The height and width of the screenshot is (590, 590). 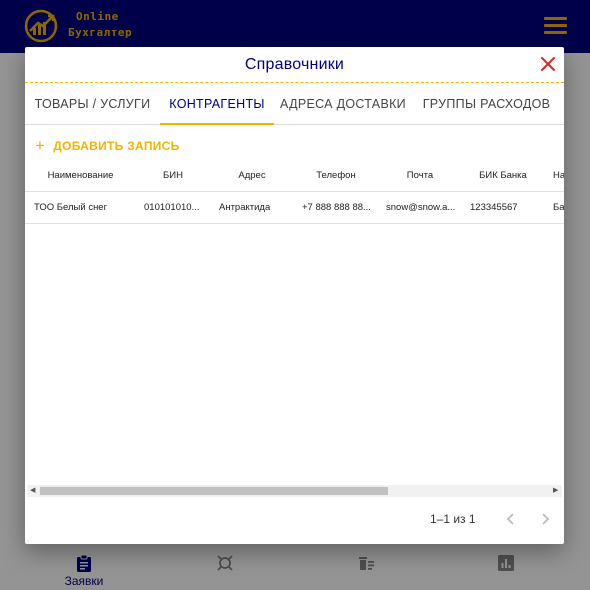 What do you see at coordinates (71, 207) in the screenshot?
I see `table-cell: ТОО Белый снег` at bounding box center [71, 207].